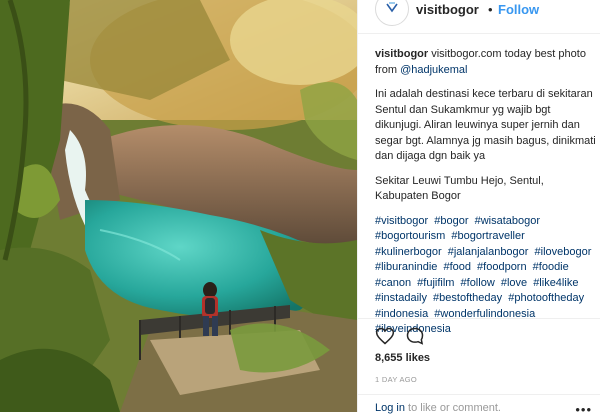  What do you see at coordinates (546, 298) in the screenshot?
I see `hashtag-link: #photooftheday` at bounding box center [546, 298].